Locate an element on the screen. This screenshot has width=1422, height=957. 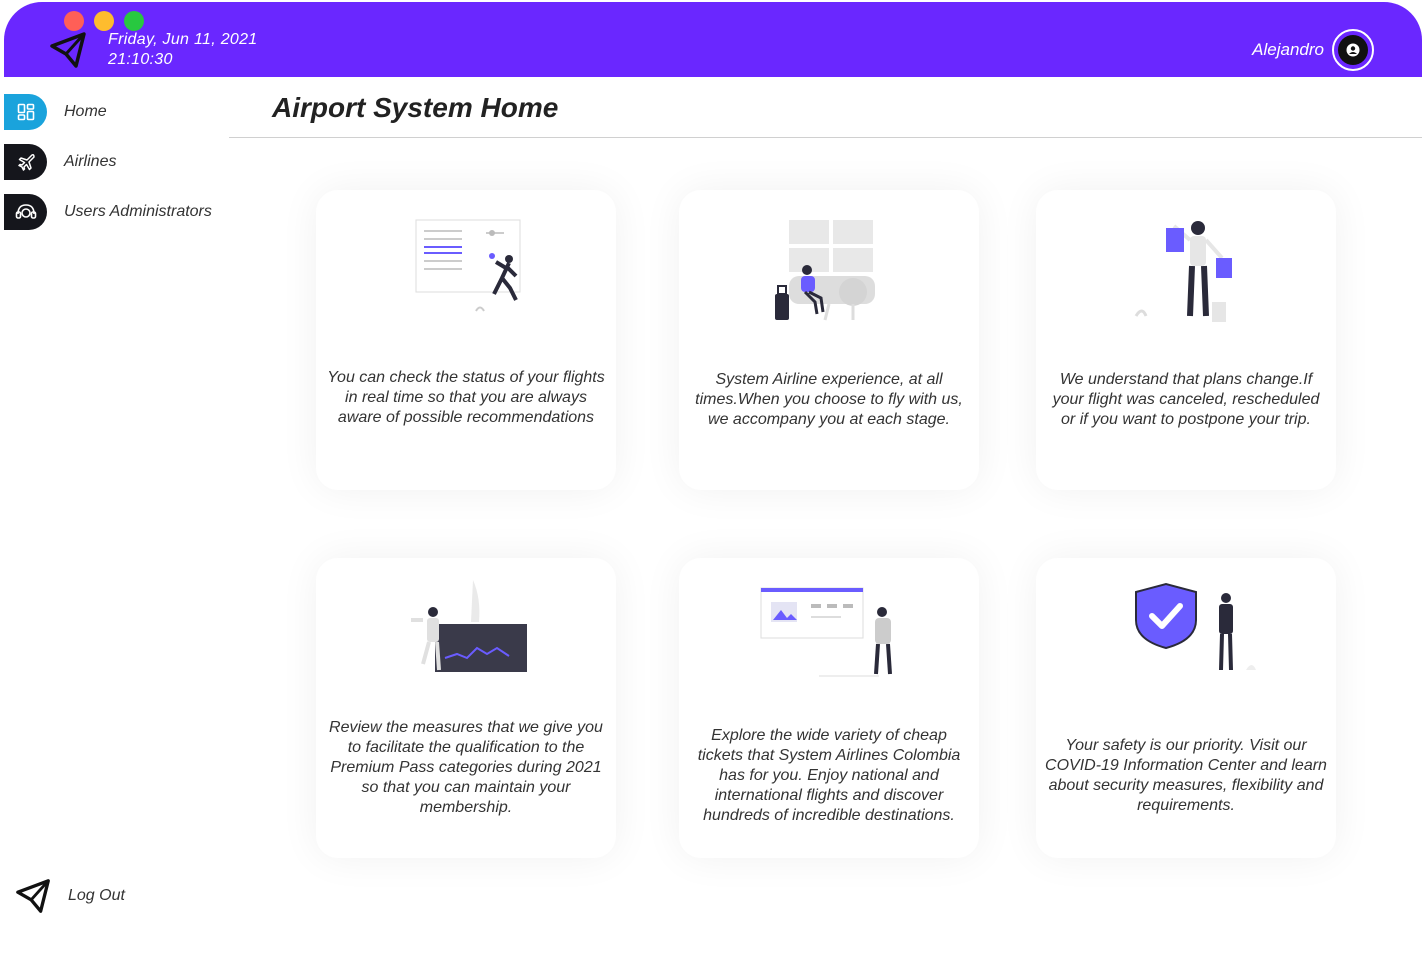
sidebar-item-label: Home is located at coordinates (85, 111).